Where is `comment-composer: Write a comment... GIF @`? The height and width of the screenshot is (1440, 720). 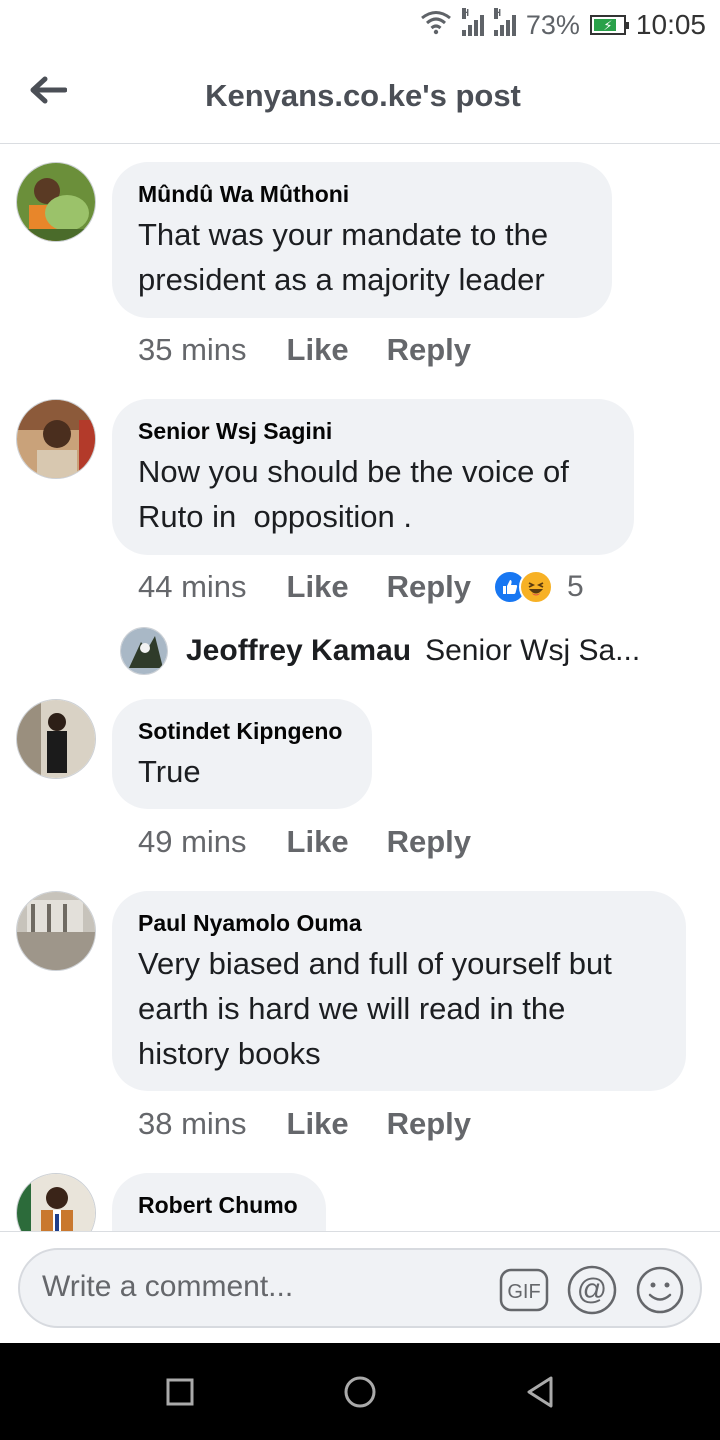
comment-composer: Write a comment... GIF @ is located at coordinates (360, 1287).